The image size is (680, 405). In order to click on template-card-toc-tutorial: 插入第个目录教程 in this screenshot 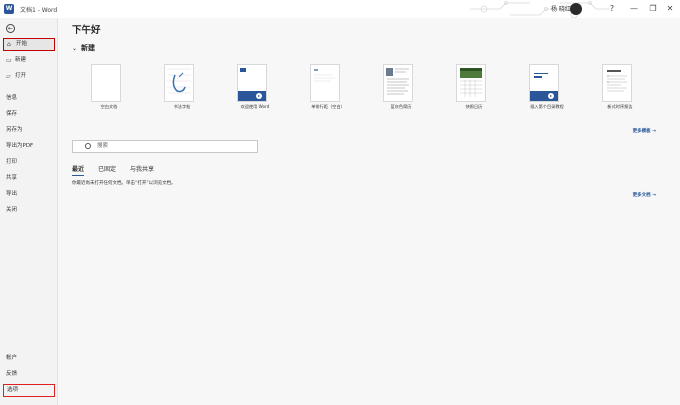, I will do `click(547, 100)`.